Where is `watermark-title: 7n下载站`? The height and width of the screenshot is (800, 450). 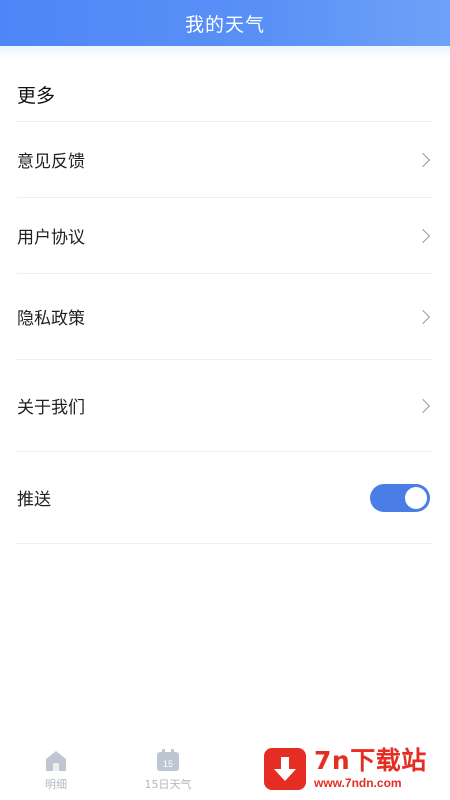 watermark-title: 7n下载站 is located at coordinates (370, 761).